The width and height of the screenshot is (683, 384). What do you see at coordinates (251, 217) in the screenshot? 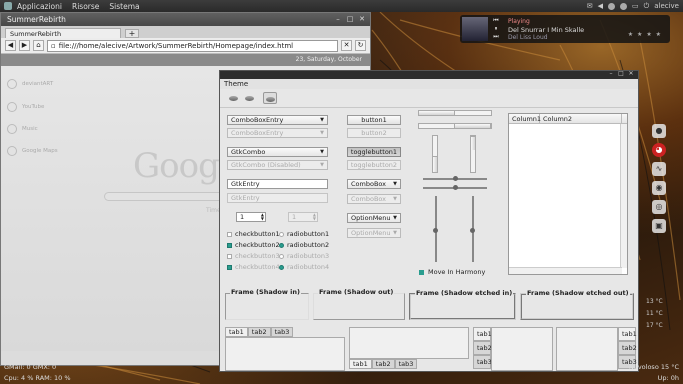
I see `spinbutton: 1 ▲ ▼` at bounding box center [251, 217].